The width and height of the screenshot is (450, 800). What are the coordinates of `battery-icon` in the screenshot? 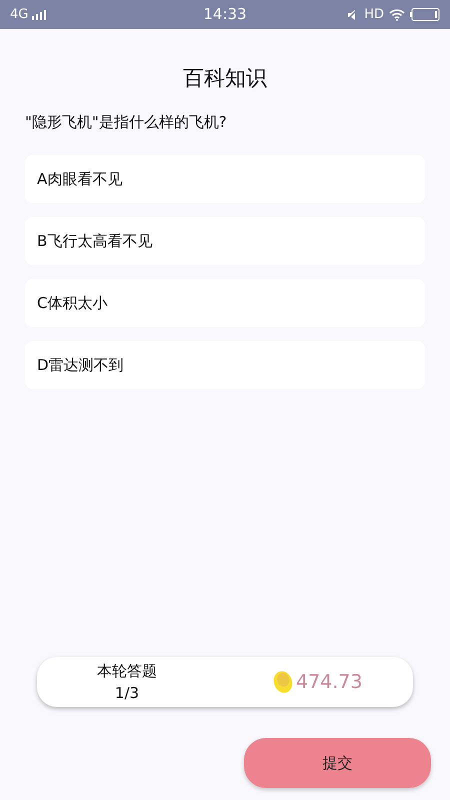 It's located at (425, 14).